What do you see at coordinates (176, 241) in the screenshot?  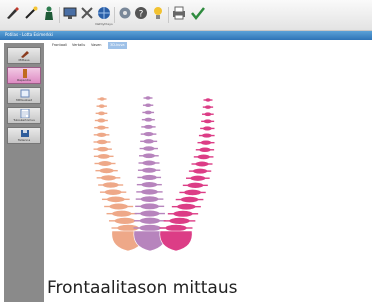 I see `sacrum` at bounding box center [176, 241].